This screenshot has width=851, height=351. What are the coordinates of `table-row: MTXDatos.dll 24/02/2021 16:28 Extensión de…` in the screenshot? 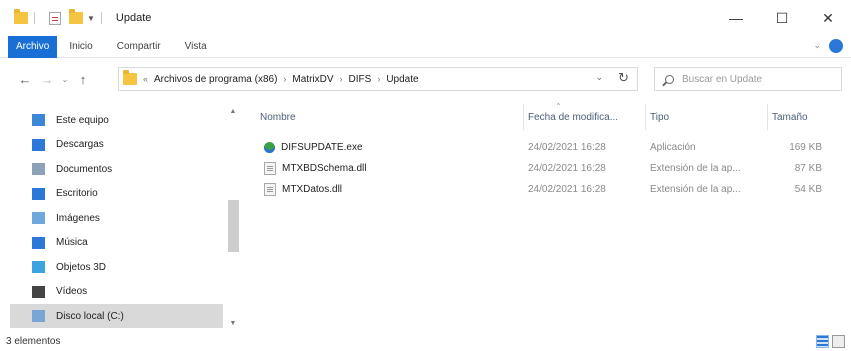 It's located at (550, 189).